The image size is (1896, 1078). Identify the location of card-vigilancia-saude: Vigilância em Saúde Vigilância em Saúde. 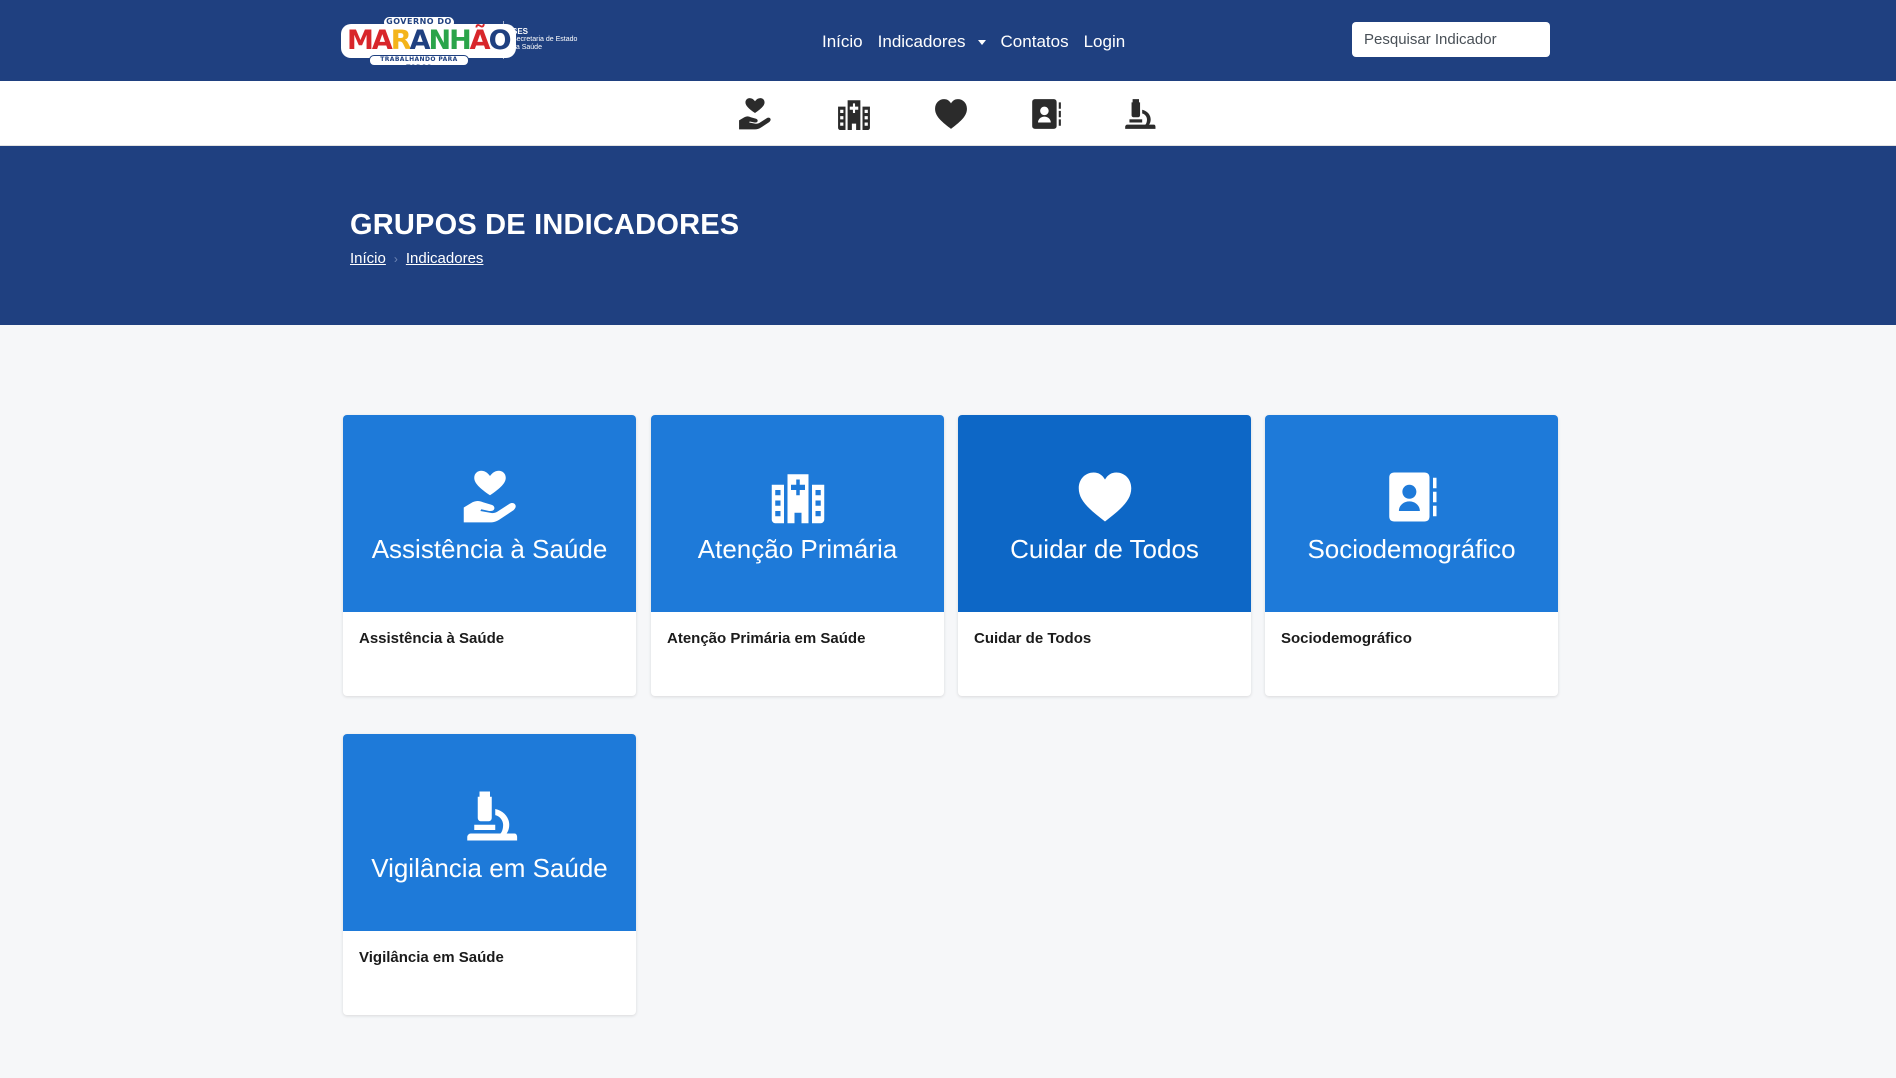
(489, 874).